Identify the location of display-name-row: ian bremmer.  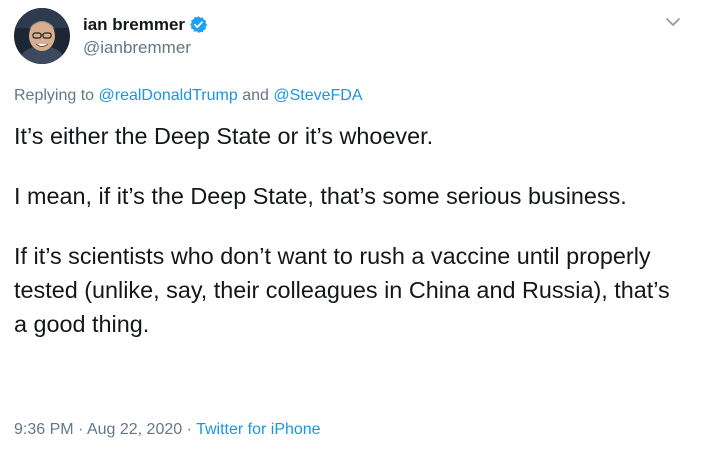
(145, 25).